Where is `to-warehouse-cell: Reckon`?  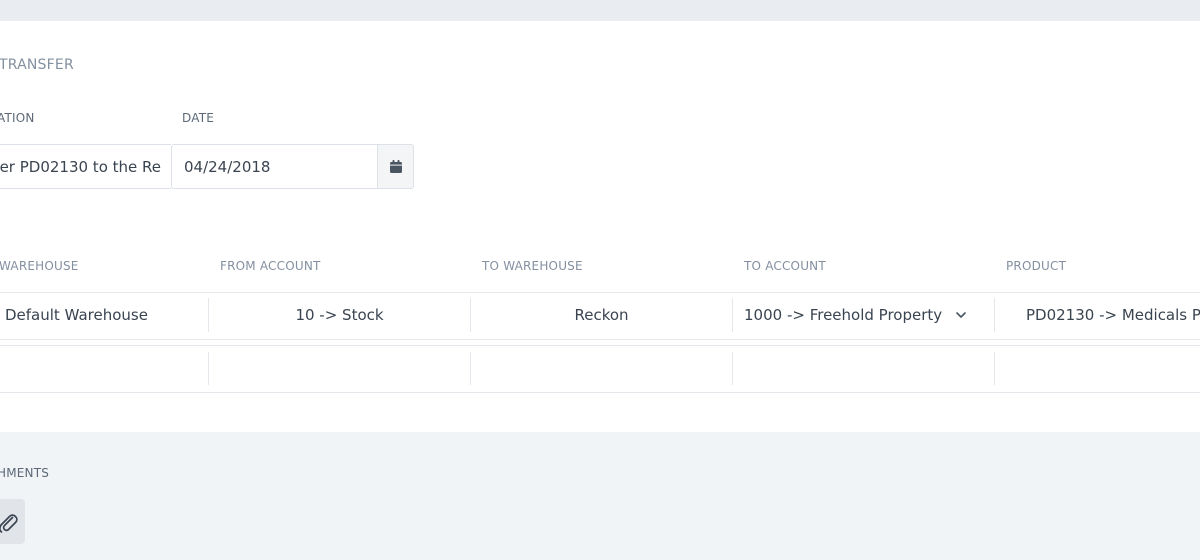
to-warehouse-cell: Reckon is located at coordinates (601, 315).